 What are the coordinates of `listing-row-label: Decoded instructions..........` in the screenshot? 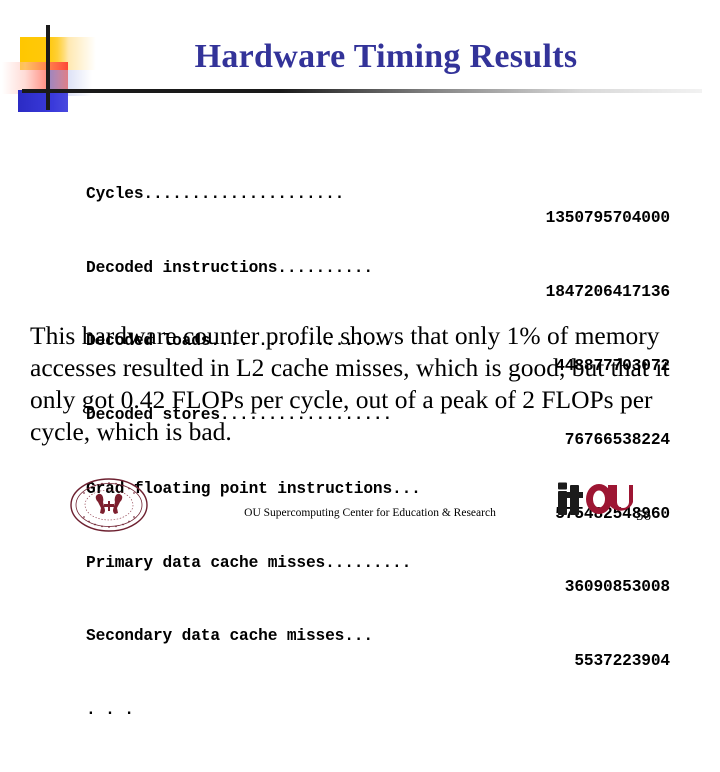 It's located at (229, 267).